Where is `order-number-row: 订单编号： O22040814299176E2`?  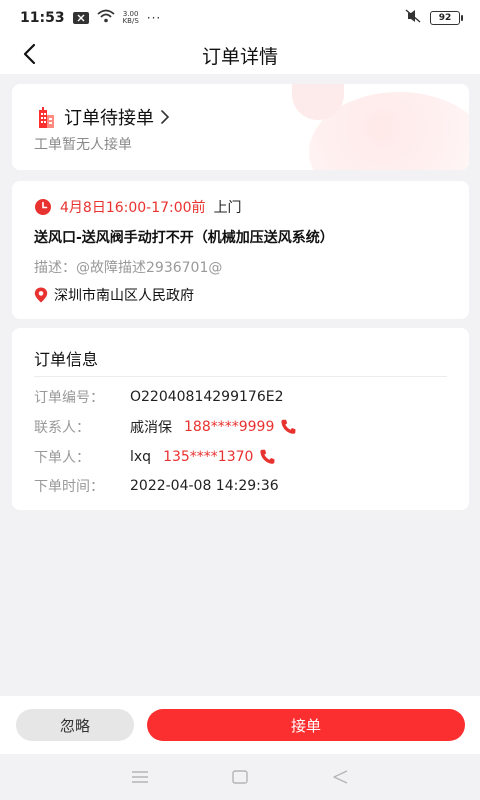 order-number-row: 订单编号： O22040814299176E2 is located at coordinates (158, 397).